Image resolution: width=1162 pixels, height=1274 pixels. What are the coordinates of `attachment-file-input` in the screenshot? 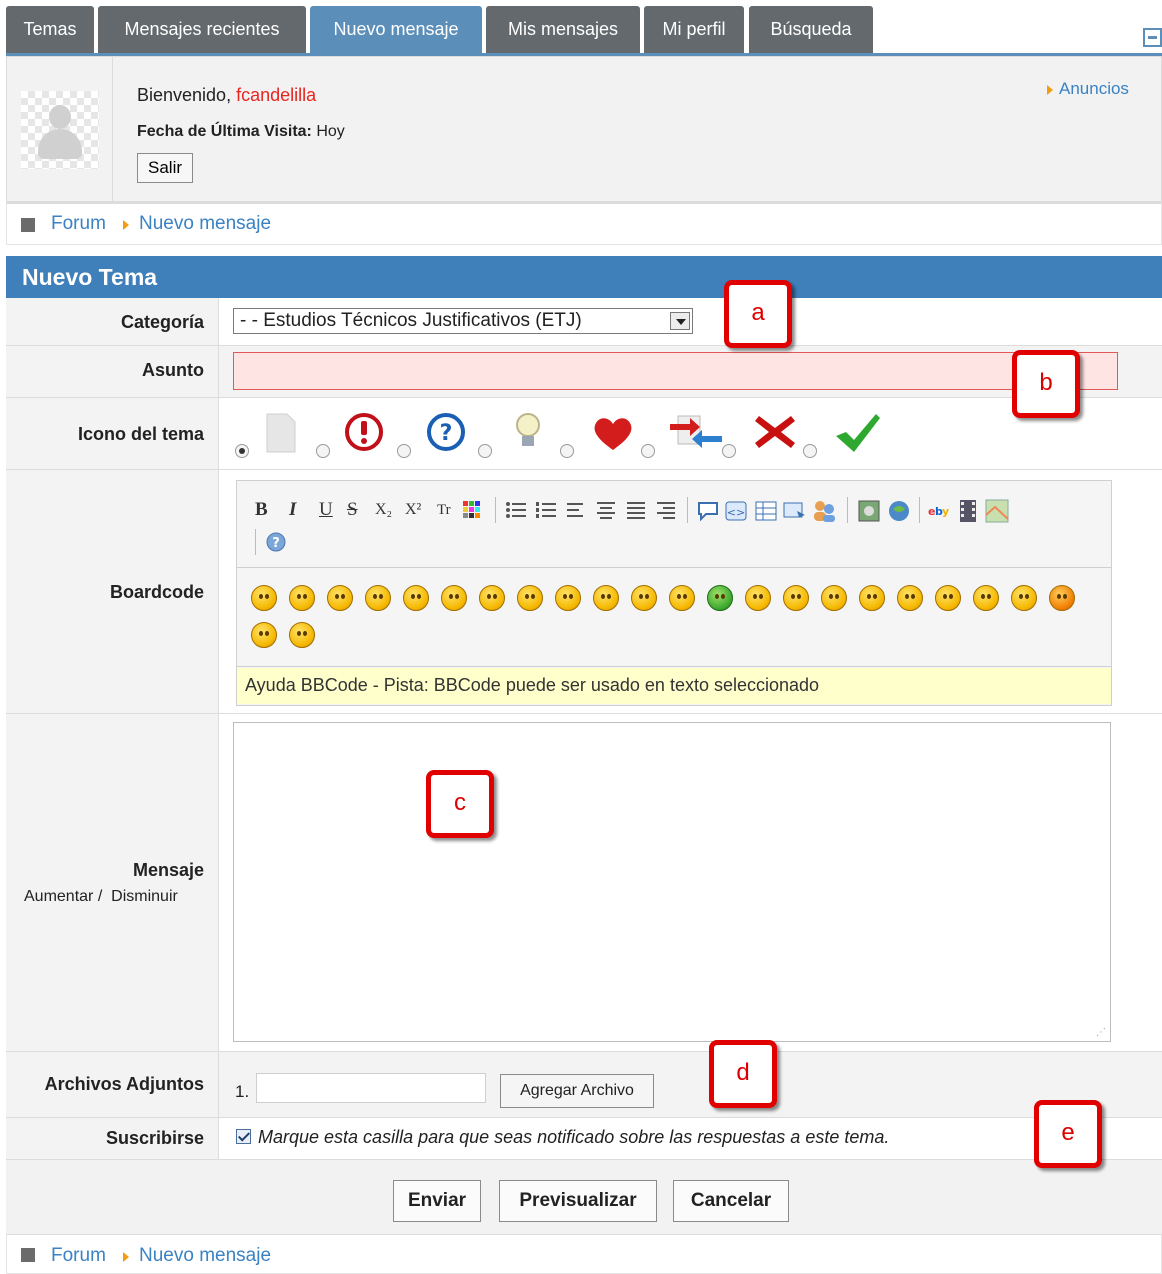 It's located at (371, 1088).